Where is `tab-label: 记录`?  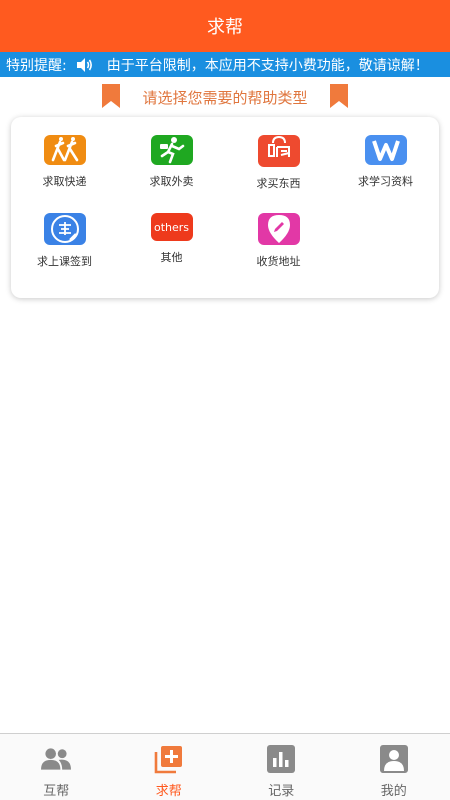
tab-label: 记录 is located at coordinates (281, 791).